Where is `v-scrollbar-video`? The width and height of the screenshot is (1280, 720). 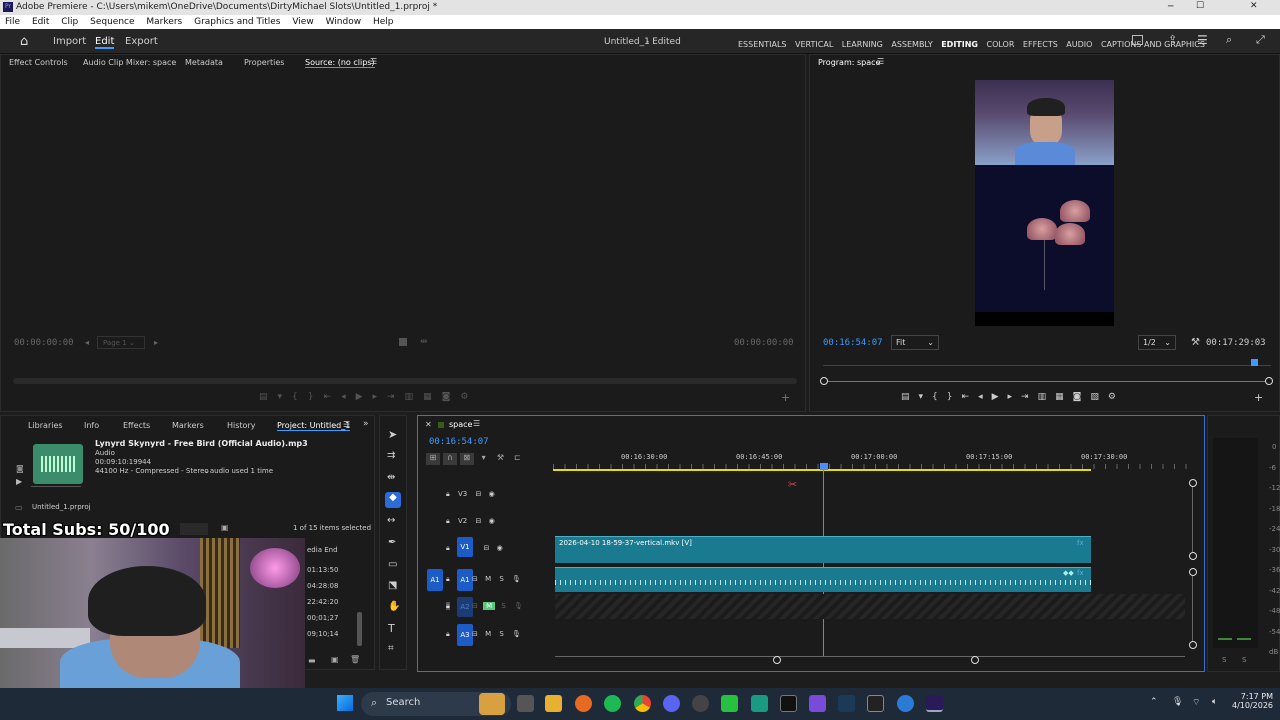
v-scrollbar-video is located at coordinates (1192, 519).